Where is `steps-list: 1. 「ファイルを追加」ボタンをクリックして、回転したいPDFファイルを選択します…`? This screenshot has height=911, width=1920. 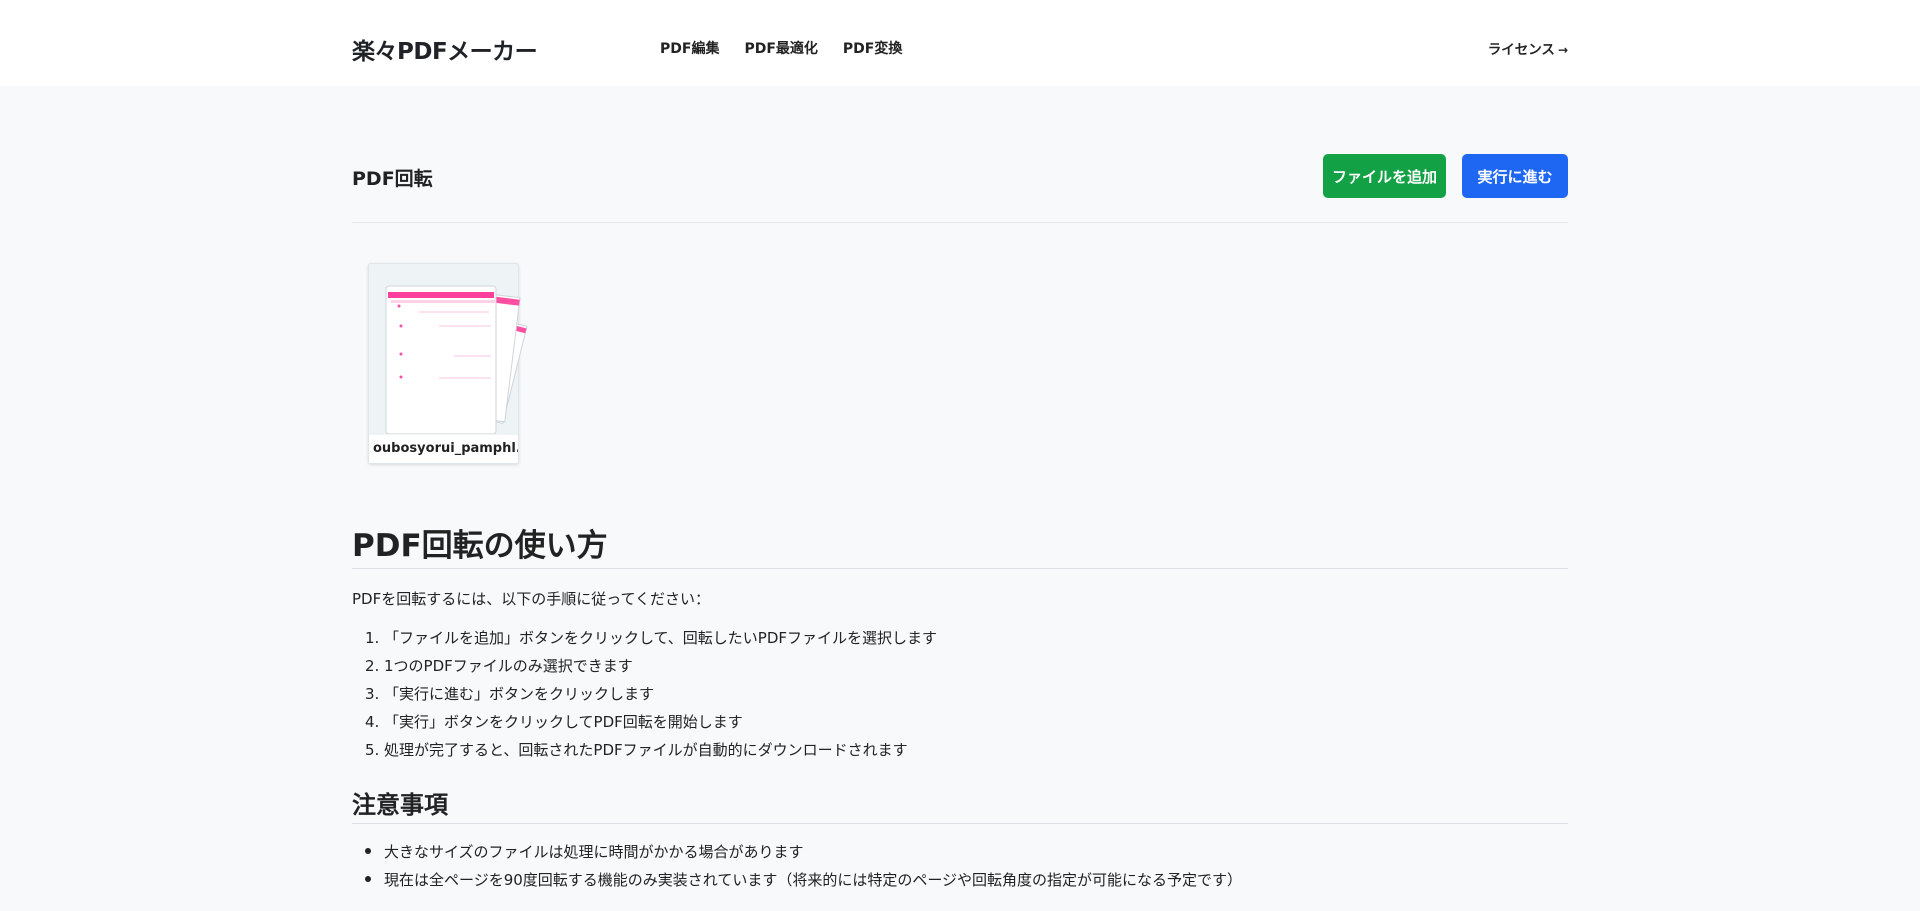 steps-list: 1. 「ファイルを追加」ボタンをクリックして、回転したいPDFファイルを選択します… is located at coordinates (651, 696).